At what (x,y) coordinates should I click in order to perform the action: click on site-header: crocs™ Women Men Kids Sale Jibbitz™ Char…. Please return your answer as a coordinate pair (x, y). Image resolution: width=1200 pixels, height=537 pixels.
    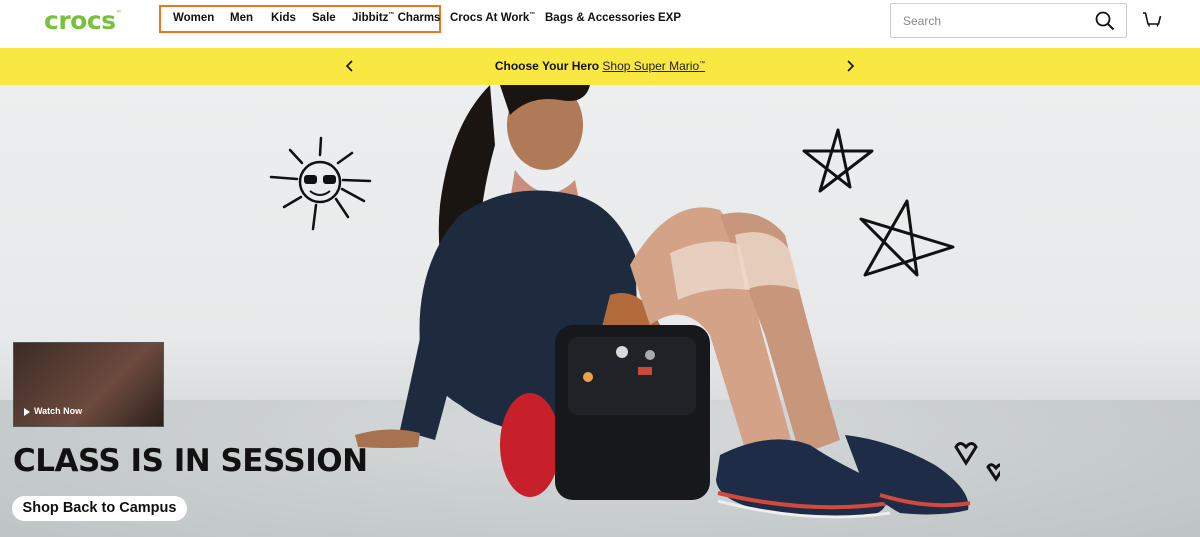
    Looking at the image, I should click on (600, 24).